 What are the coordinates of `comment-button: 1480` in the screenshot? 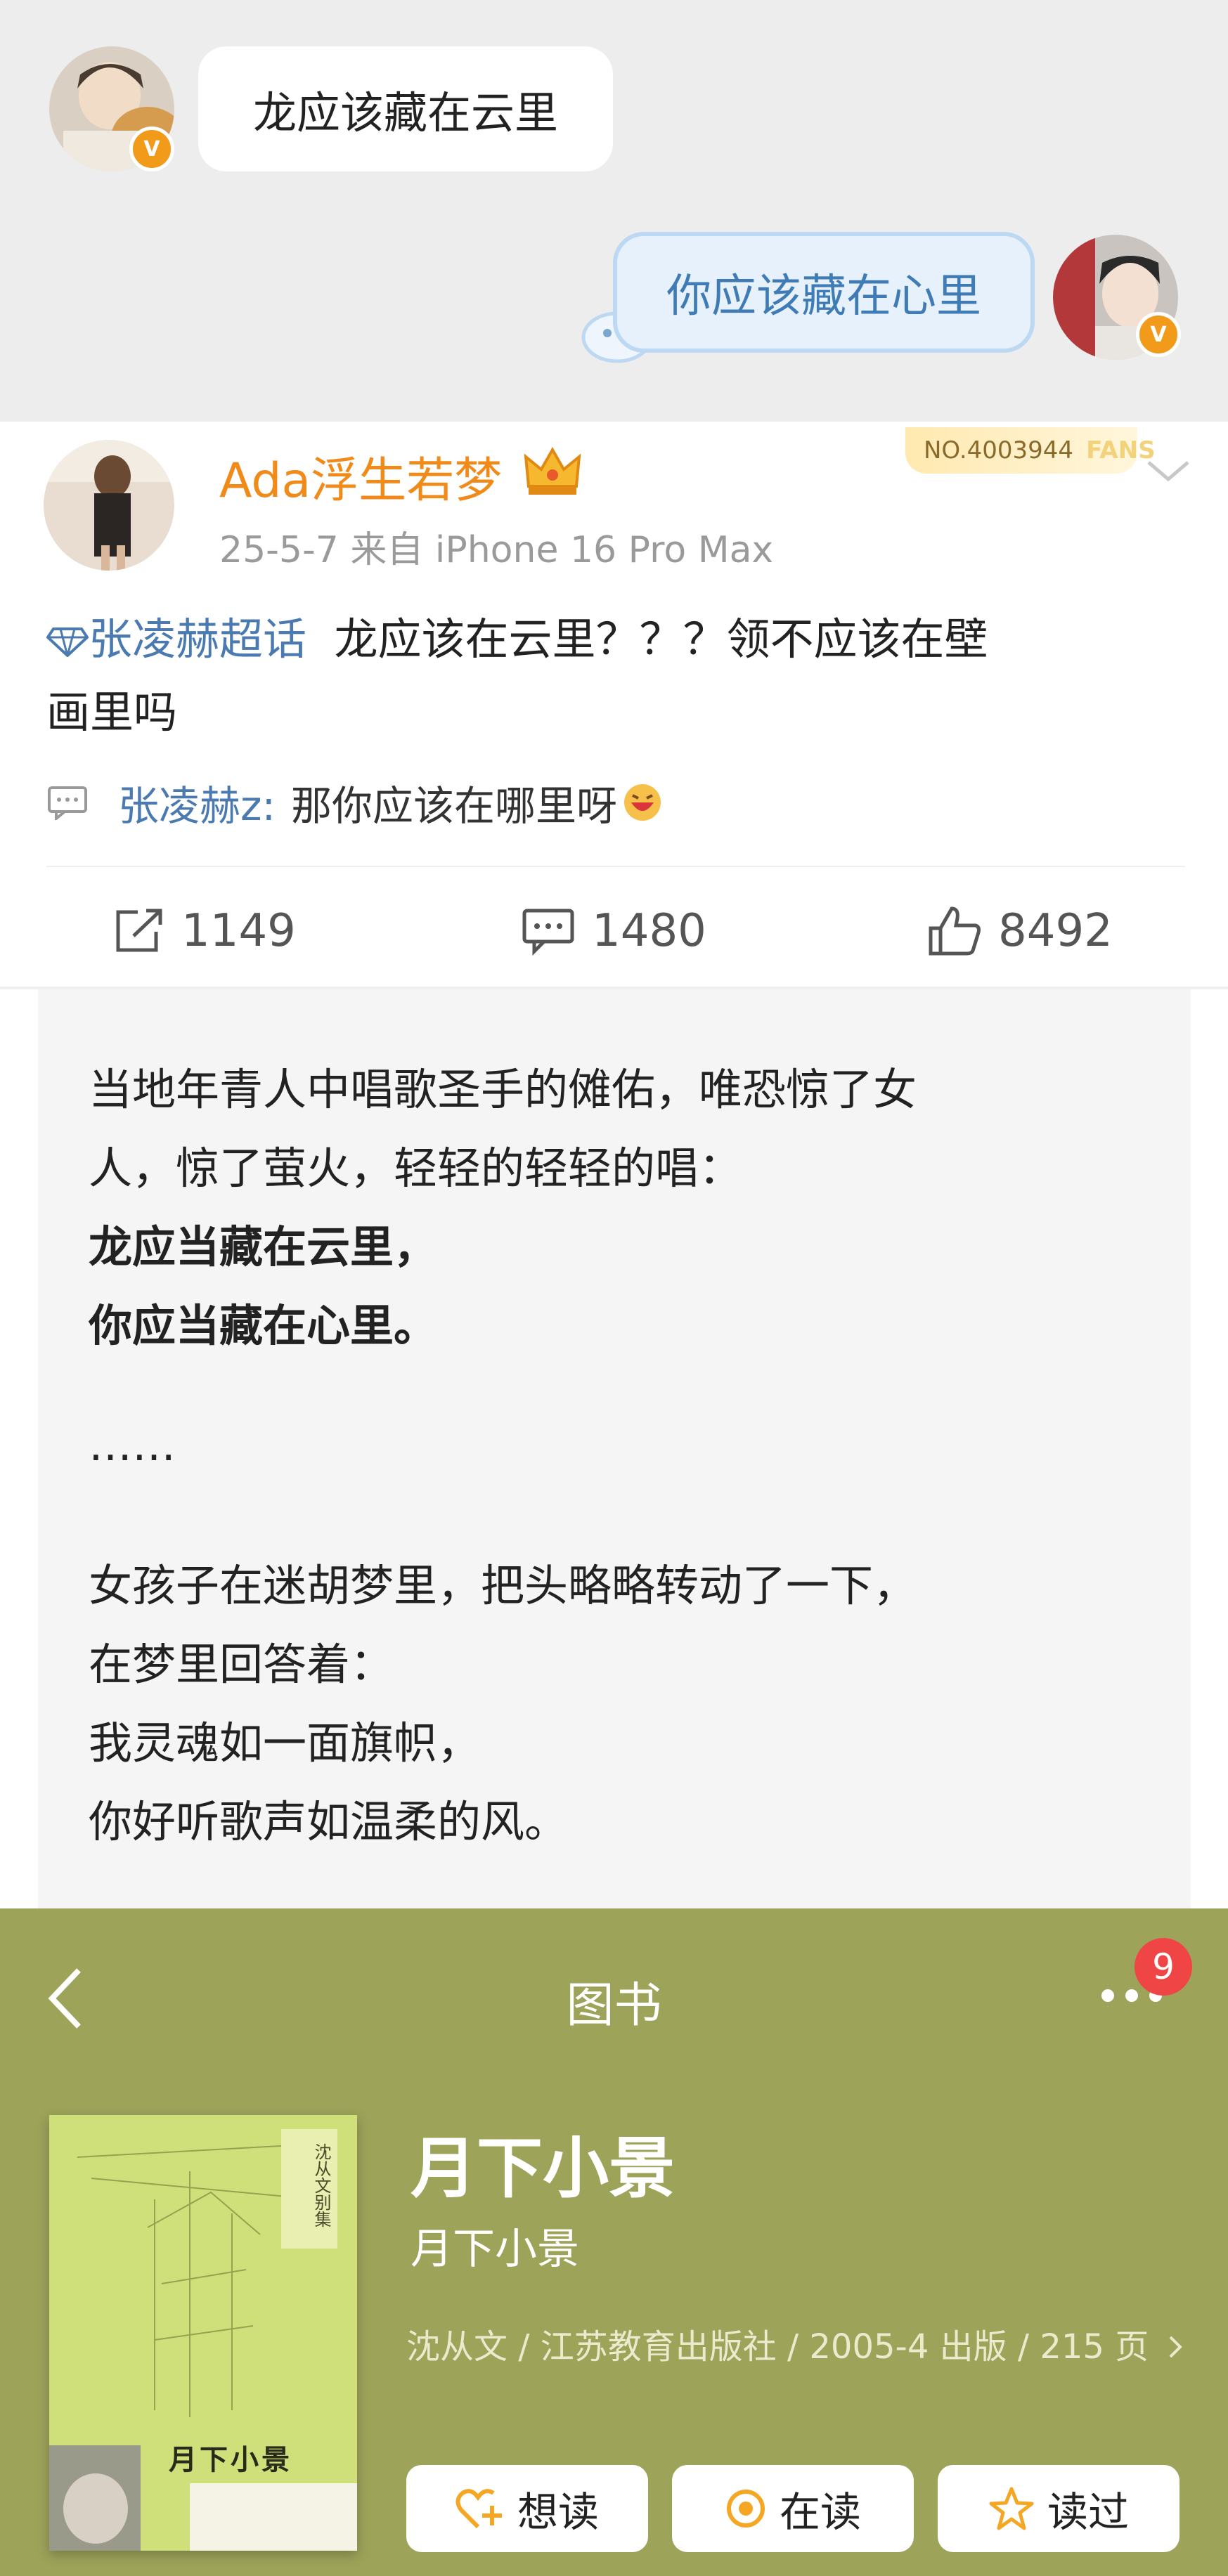 It's located at (613, 931).